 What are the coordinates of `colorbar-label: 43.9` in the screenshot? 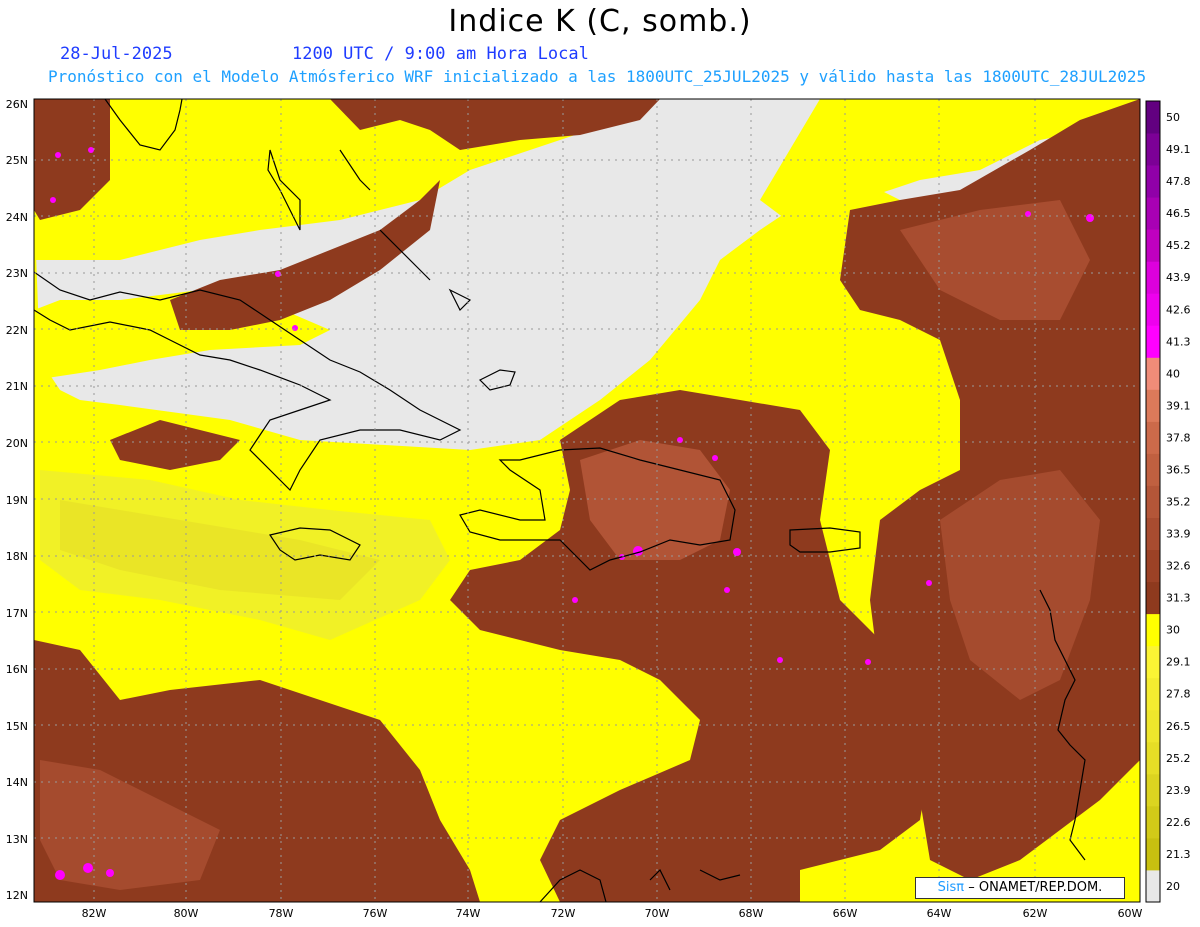 It's located at (1178, 277).